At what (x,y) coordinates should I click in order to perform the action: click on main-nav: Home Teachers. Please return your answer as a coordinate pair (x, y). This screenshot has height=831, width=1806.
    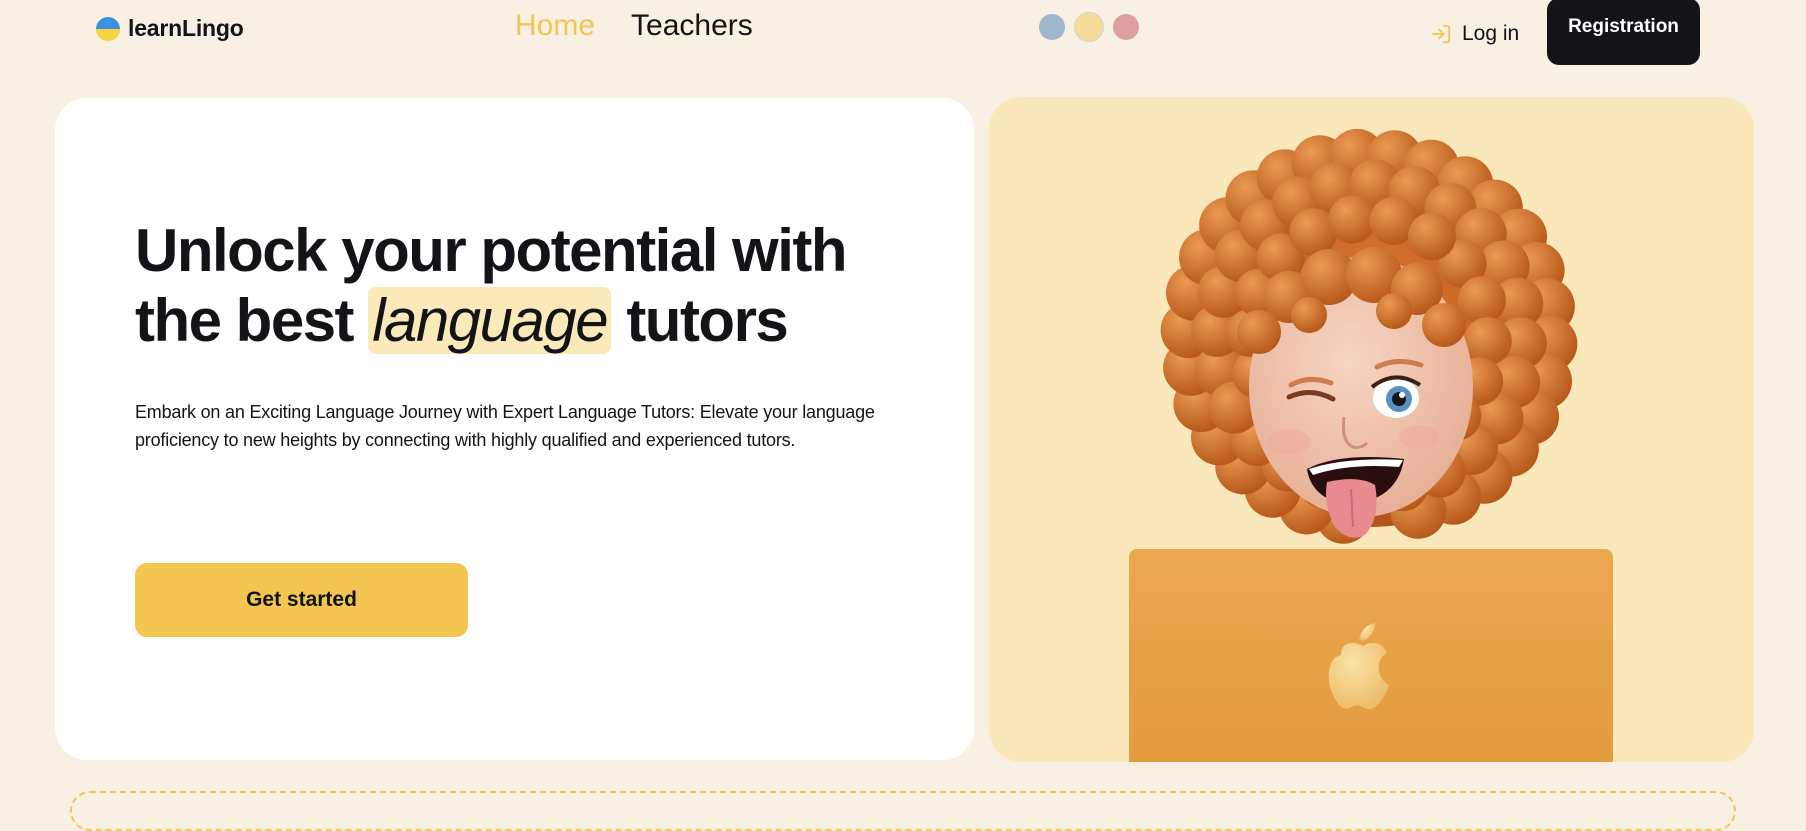
    Looking at the image, I should click on (634, 26).